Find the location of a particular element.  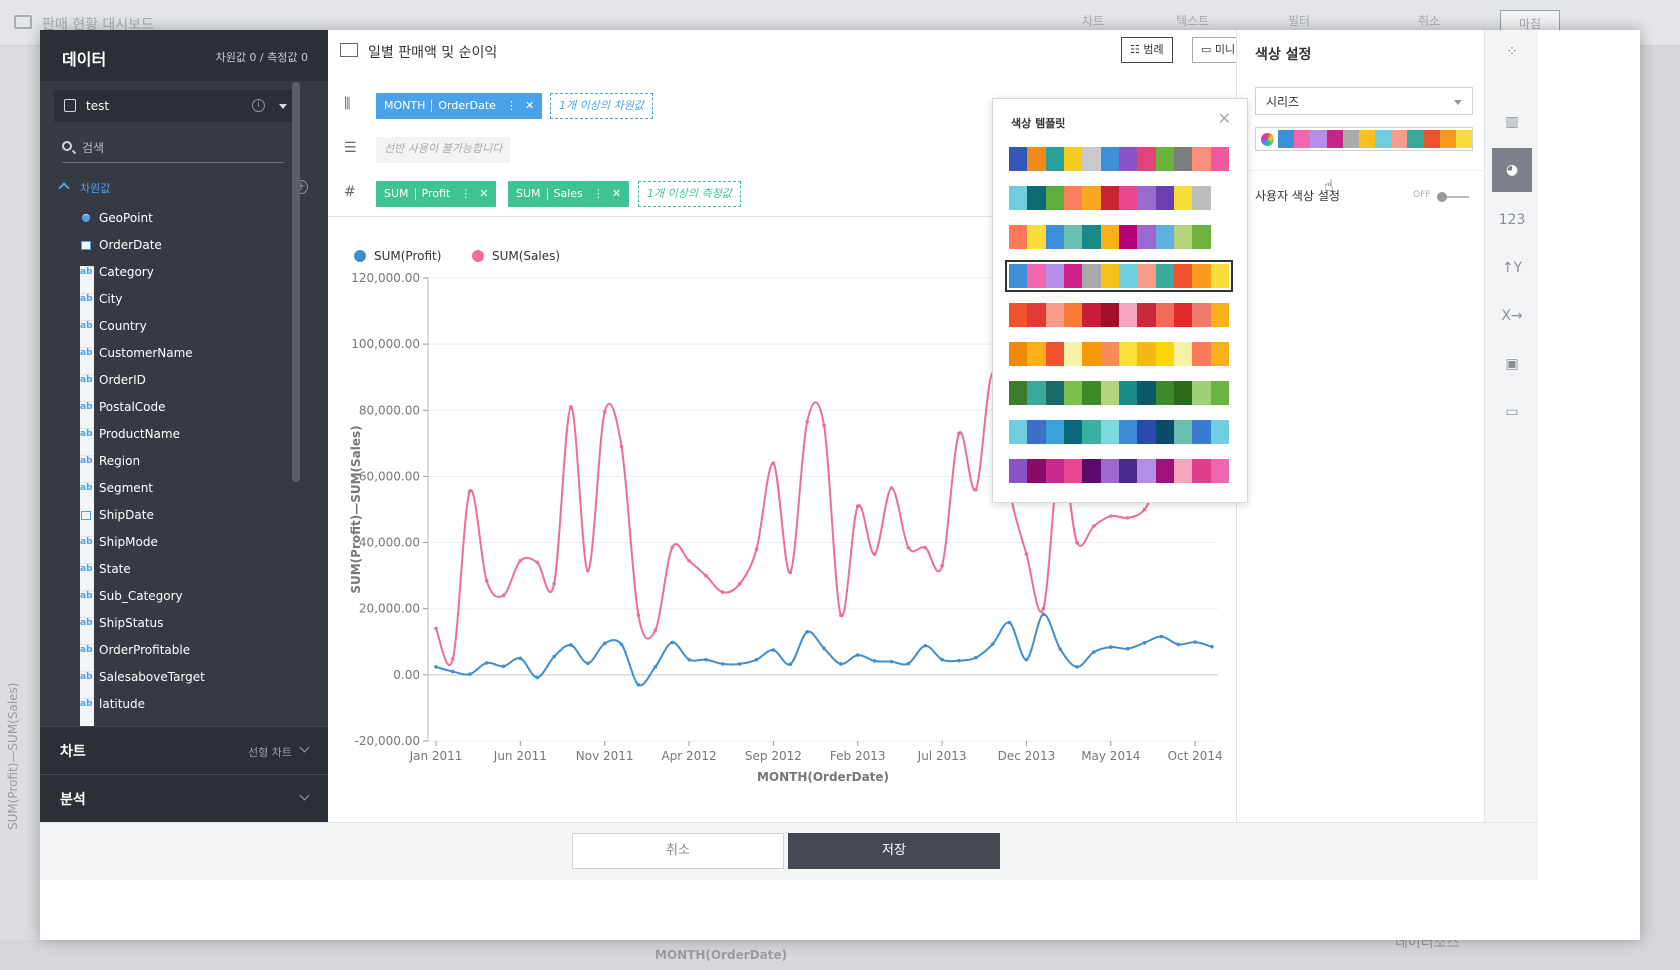

chart-icon is located at coordinates (349, 50).